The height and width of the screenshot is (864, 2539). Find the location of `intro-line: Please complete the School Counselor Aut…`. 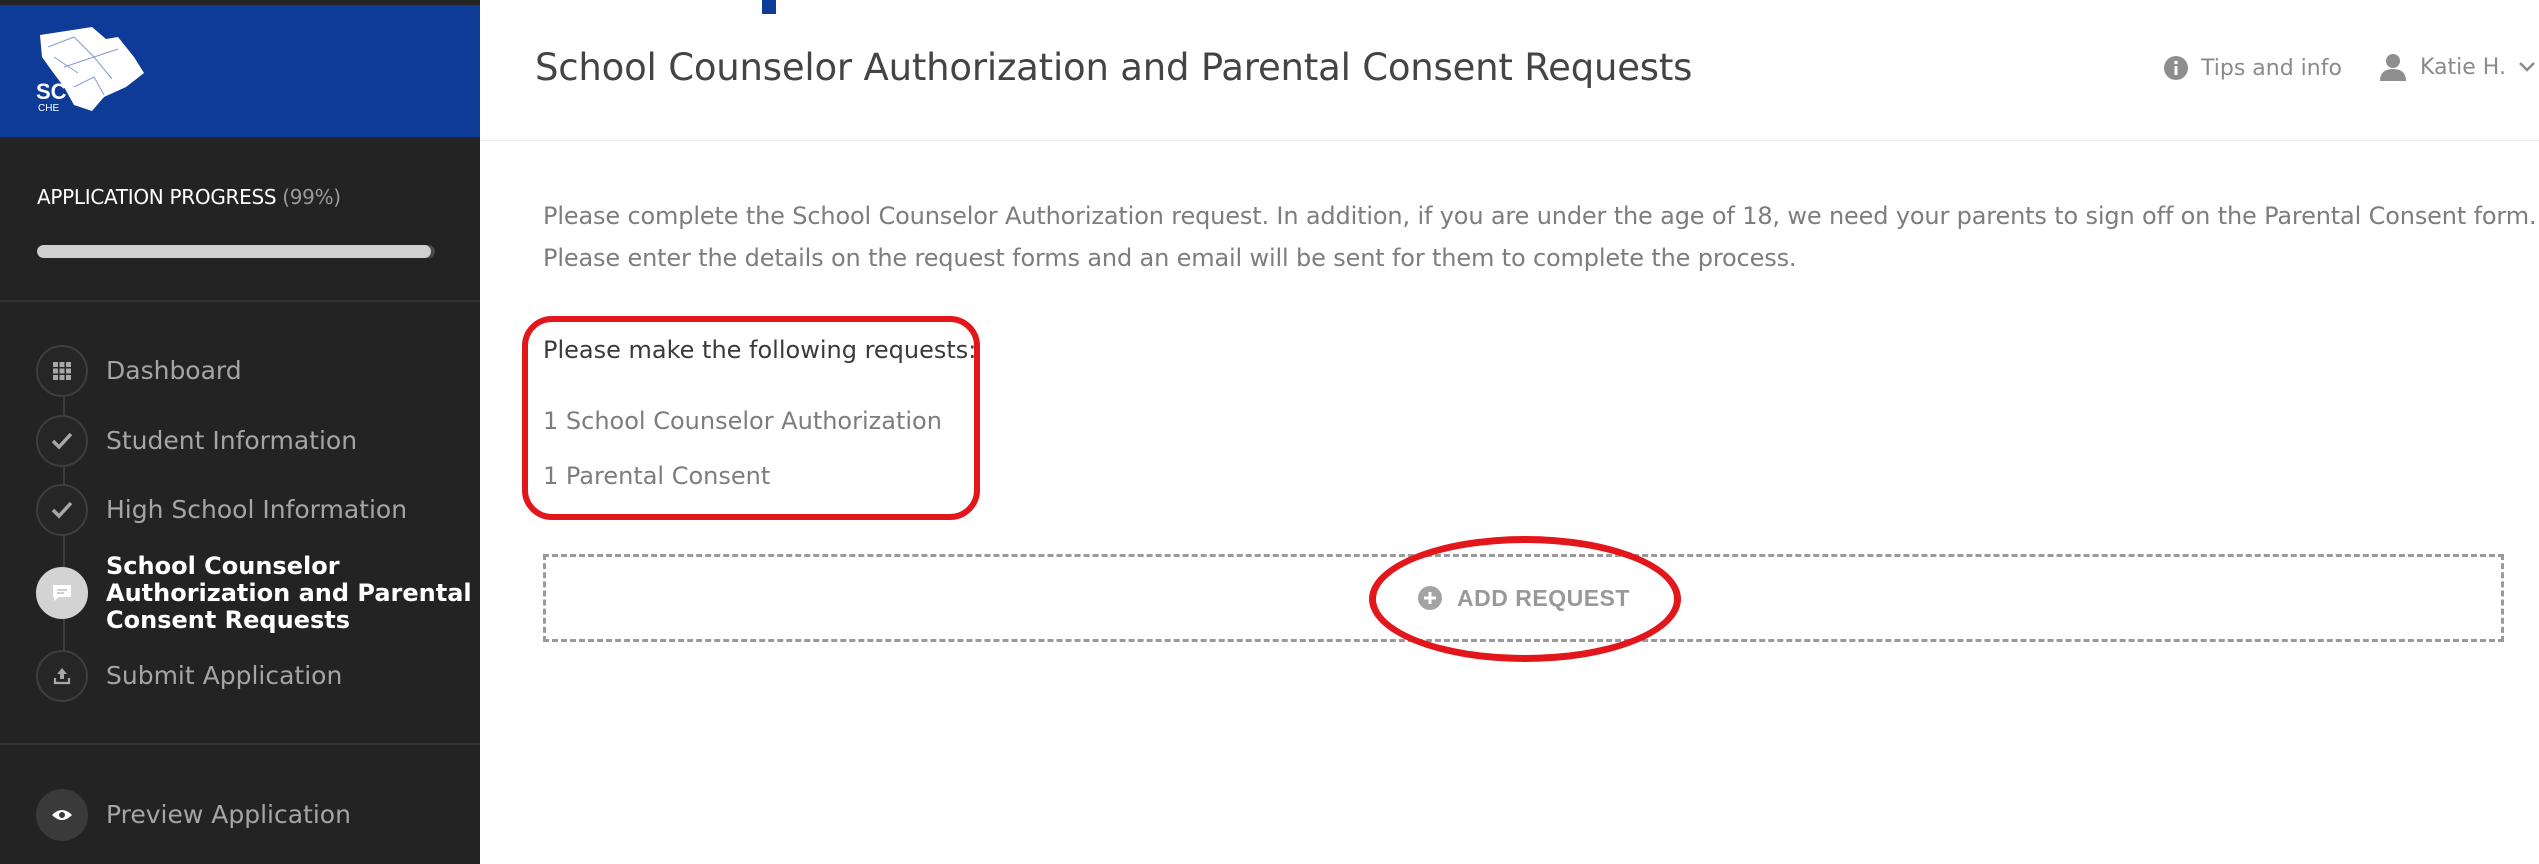

intro-line: Please complete the School Counselor Aut… is located at coordinates (1540, 216).